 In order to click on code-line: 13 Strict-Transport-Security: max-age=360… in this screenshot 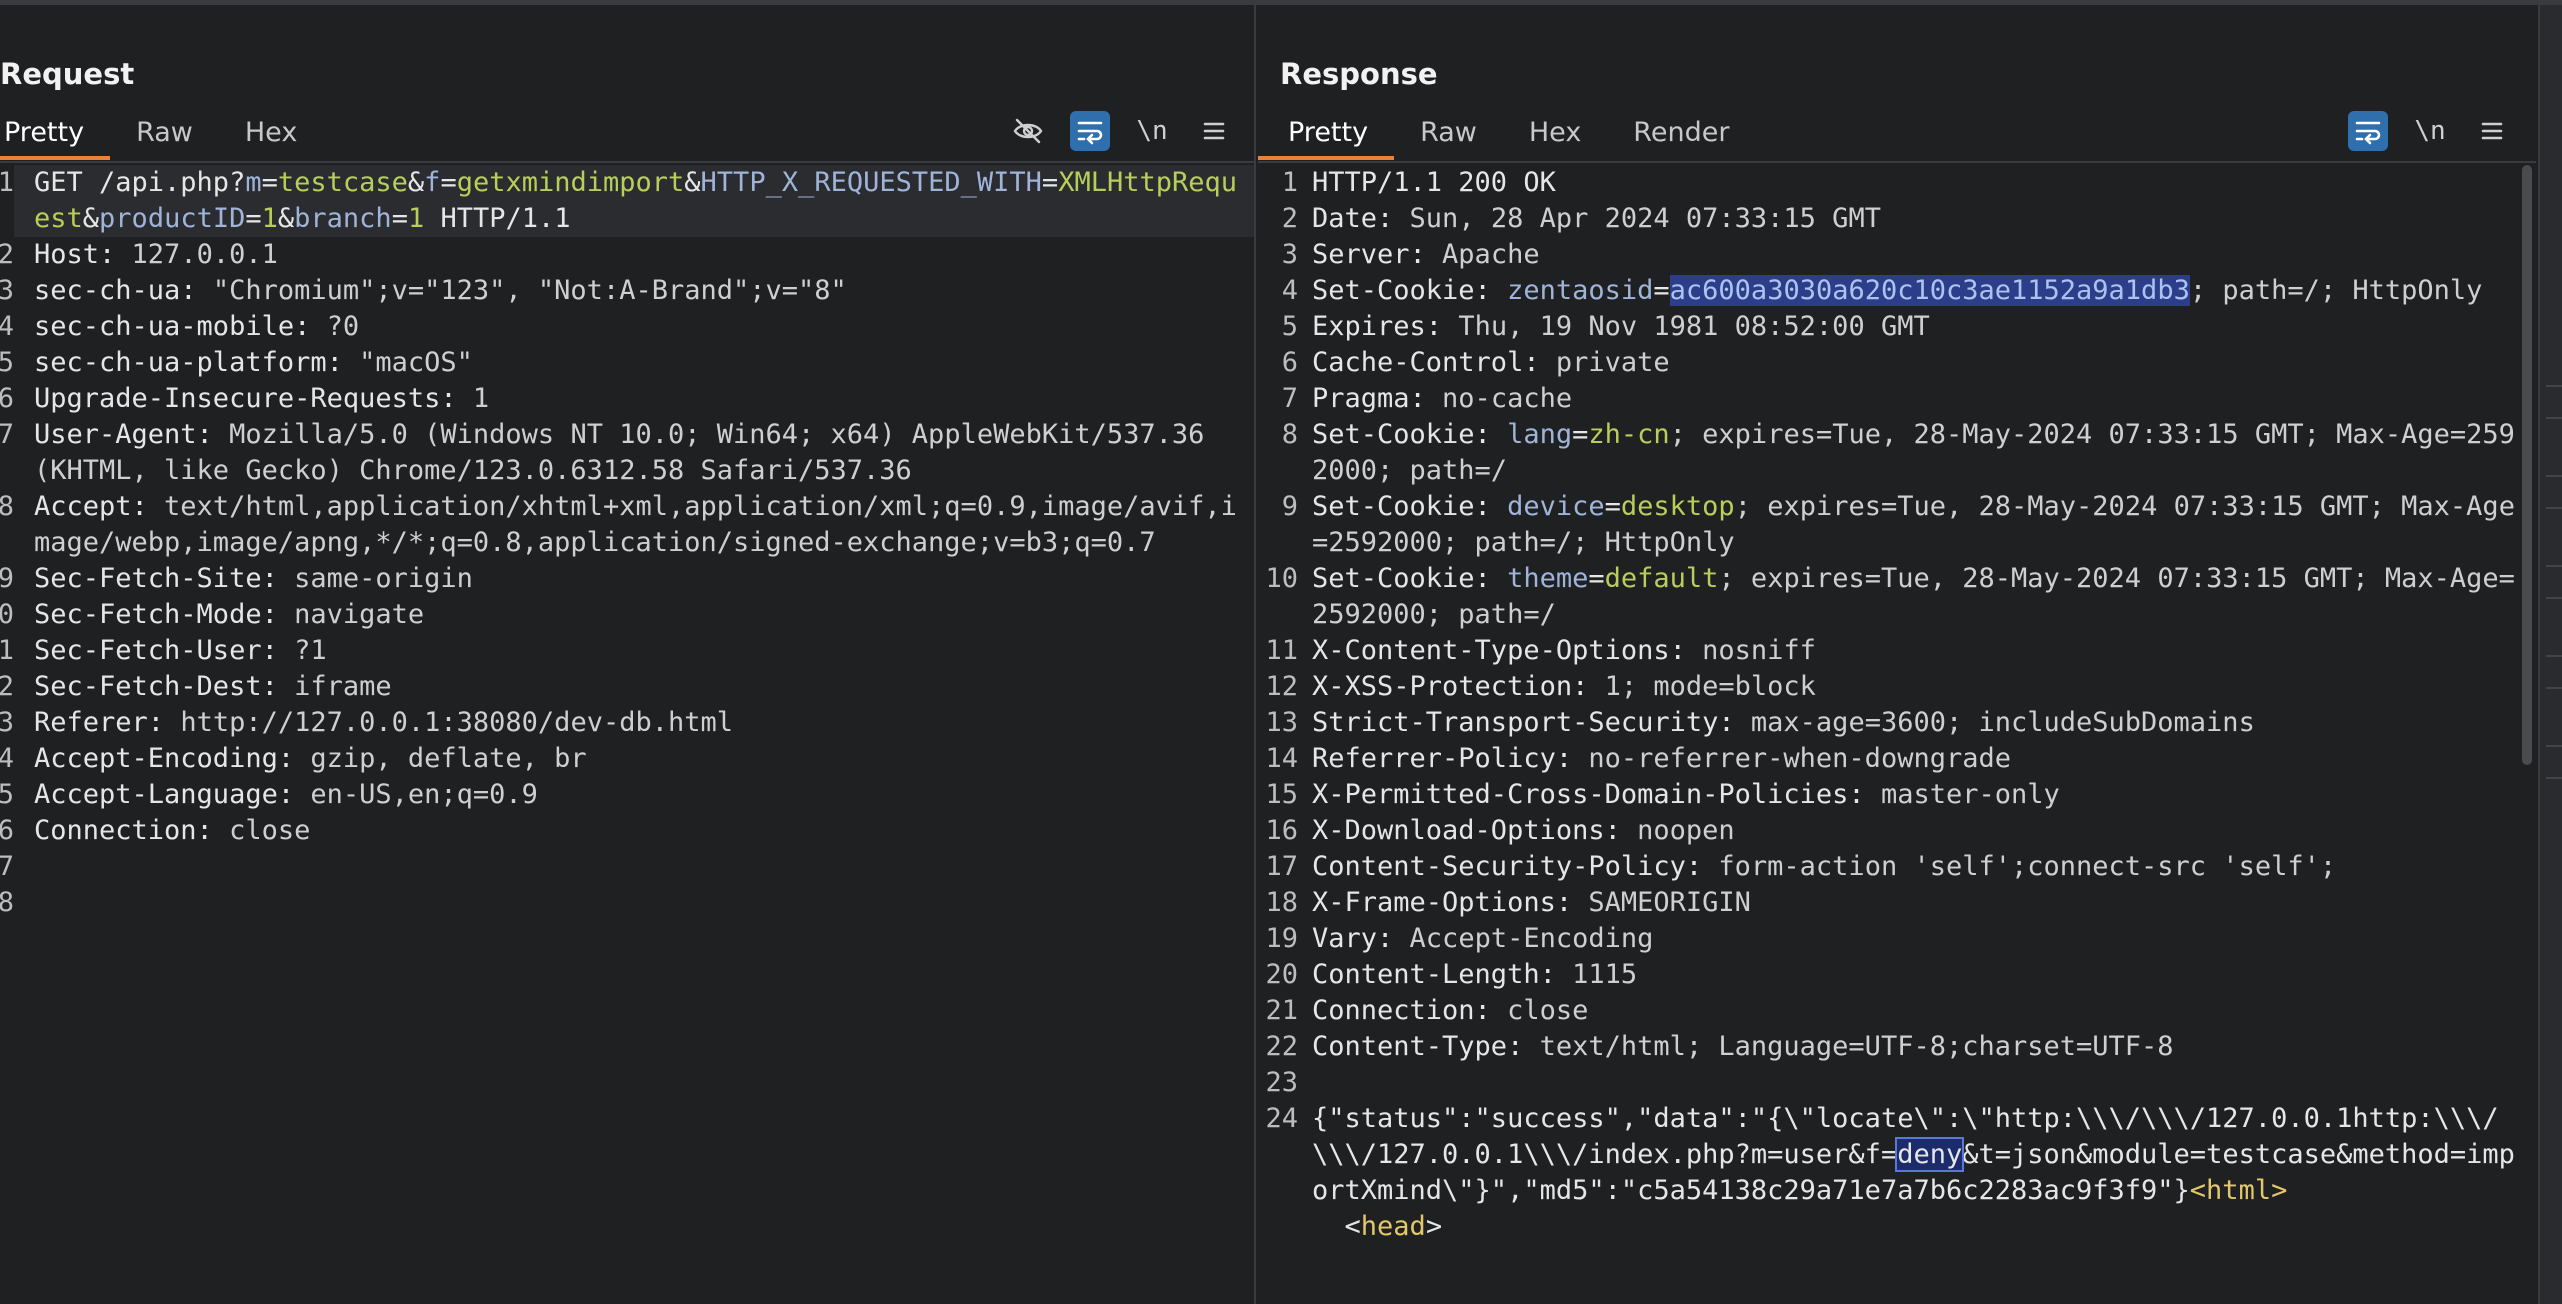, I will do `click(1897, 723)`.